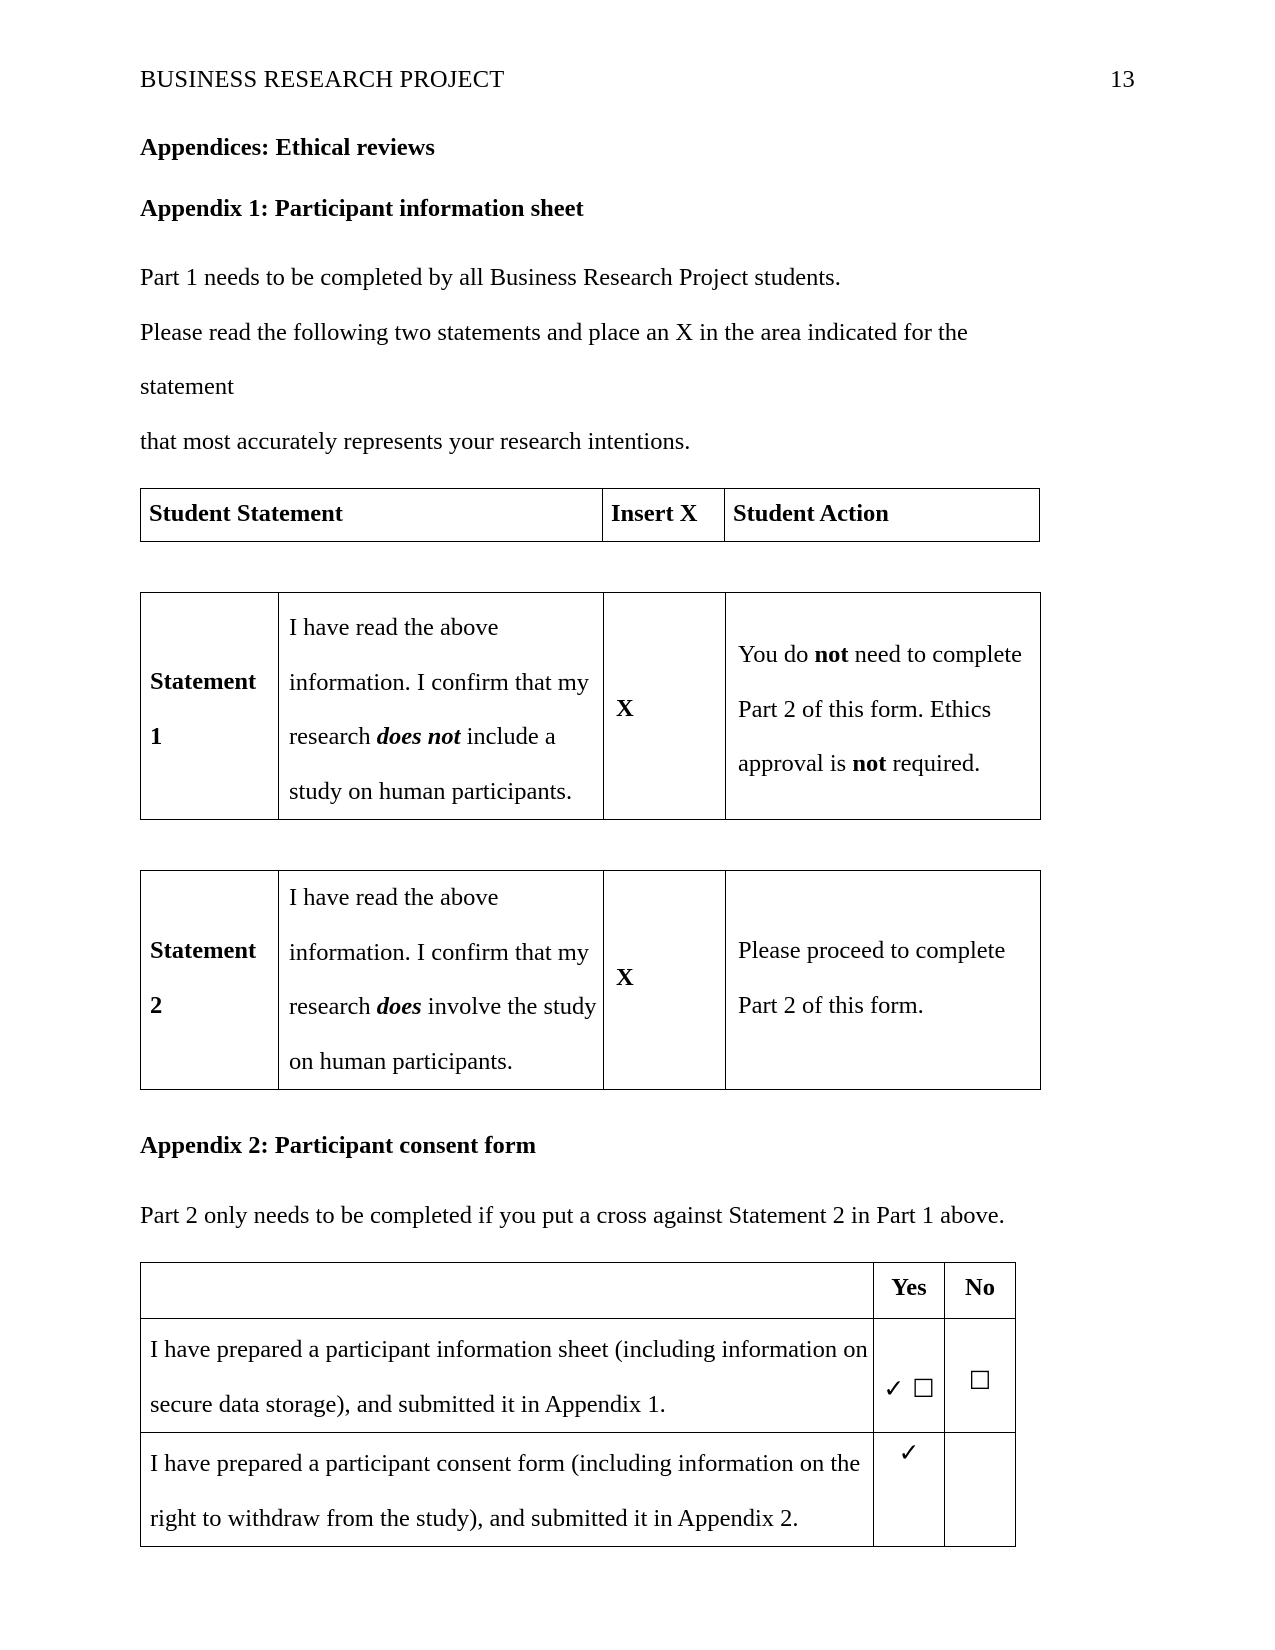 The height and width of the screenshot is (1650, 1275). I want to click on column-header-no: No, so click(980, 1287).